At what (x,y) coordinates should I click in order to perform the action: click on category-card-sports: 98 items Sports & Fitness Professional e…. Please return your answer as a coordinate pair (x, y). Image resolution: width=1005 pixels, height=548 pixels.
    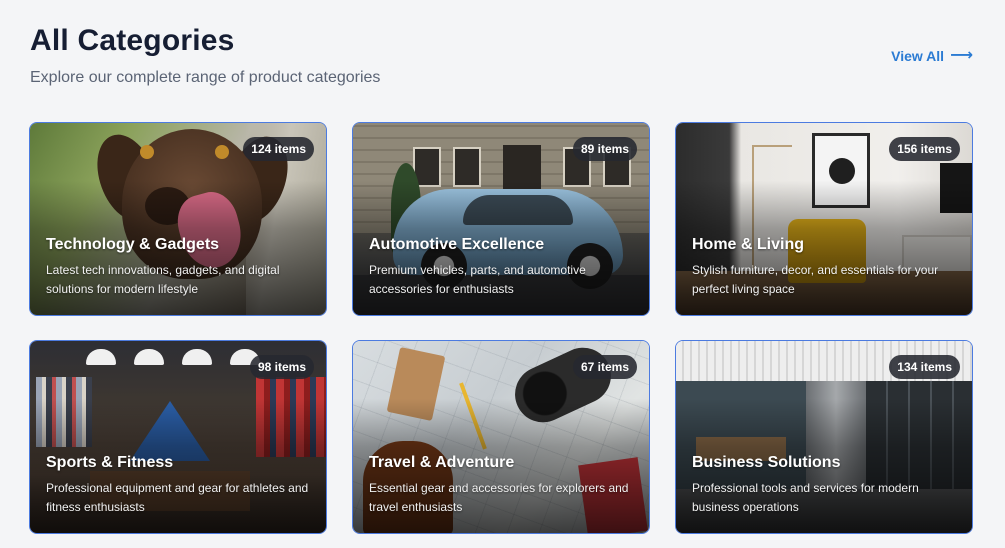
    Looking at the image, I should click on (178, 437).